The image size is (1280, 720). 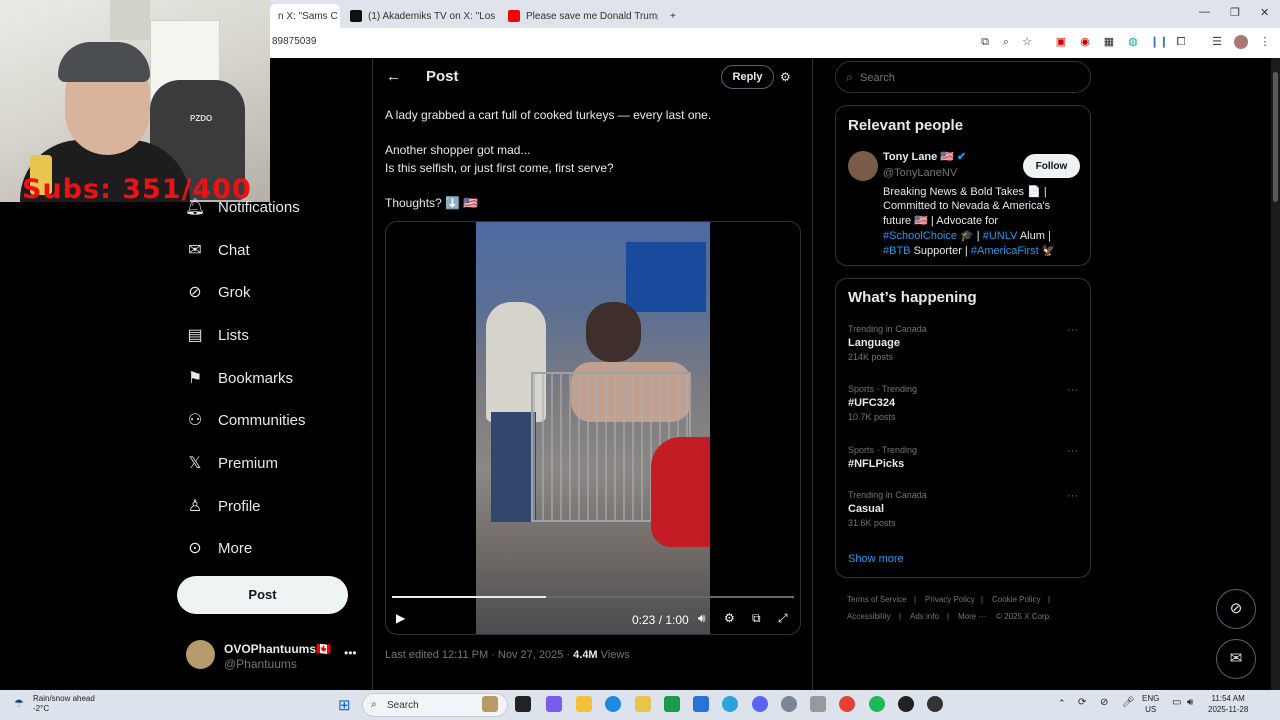 What do you see at coordinates (897, 251) in the screenshot?
I see `hashtag-link: #BTB` at bounding box center [897, 251].